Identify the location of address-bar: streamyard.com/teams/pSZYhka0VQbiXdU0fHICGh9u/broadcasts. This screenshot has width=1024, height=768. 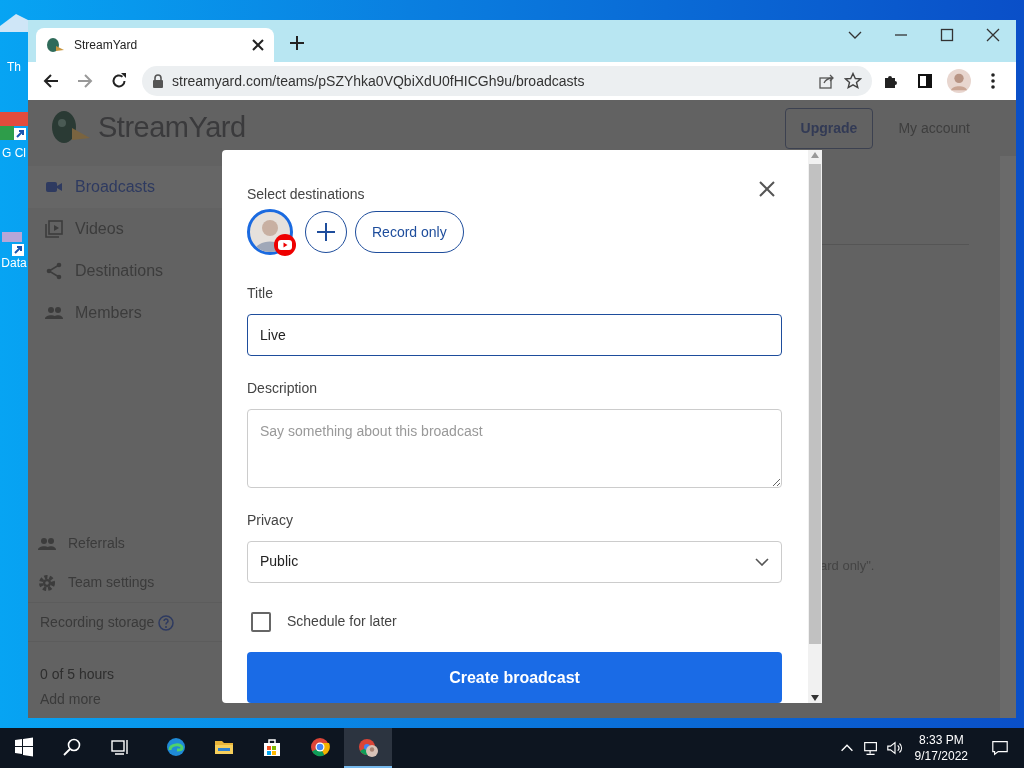
(507, 81).